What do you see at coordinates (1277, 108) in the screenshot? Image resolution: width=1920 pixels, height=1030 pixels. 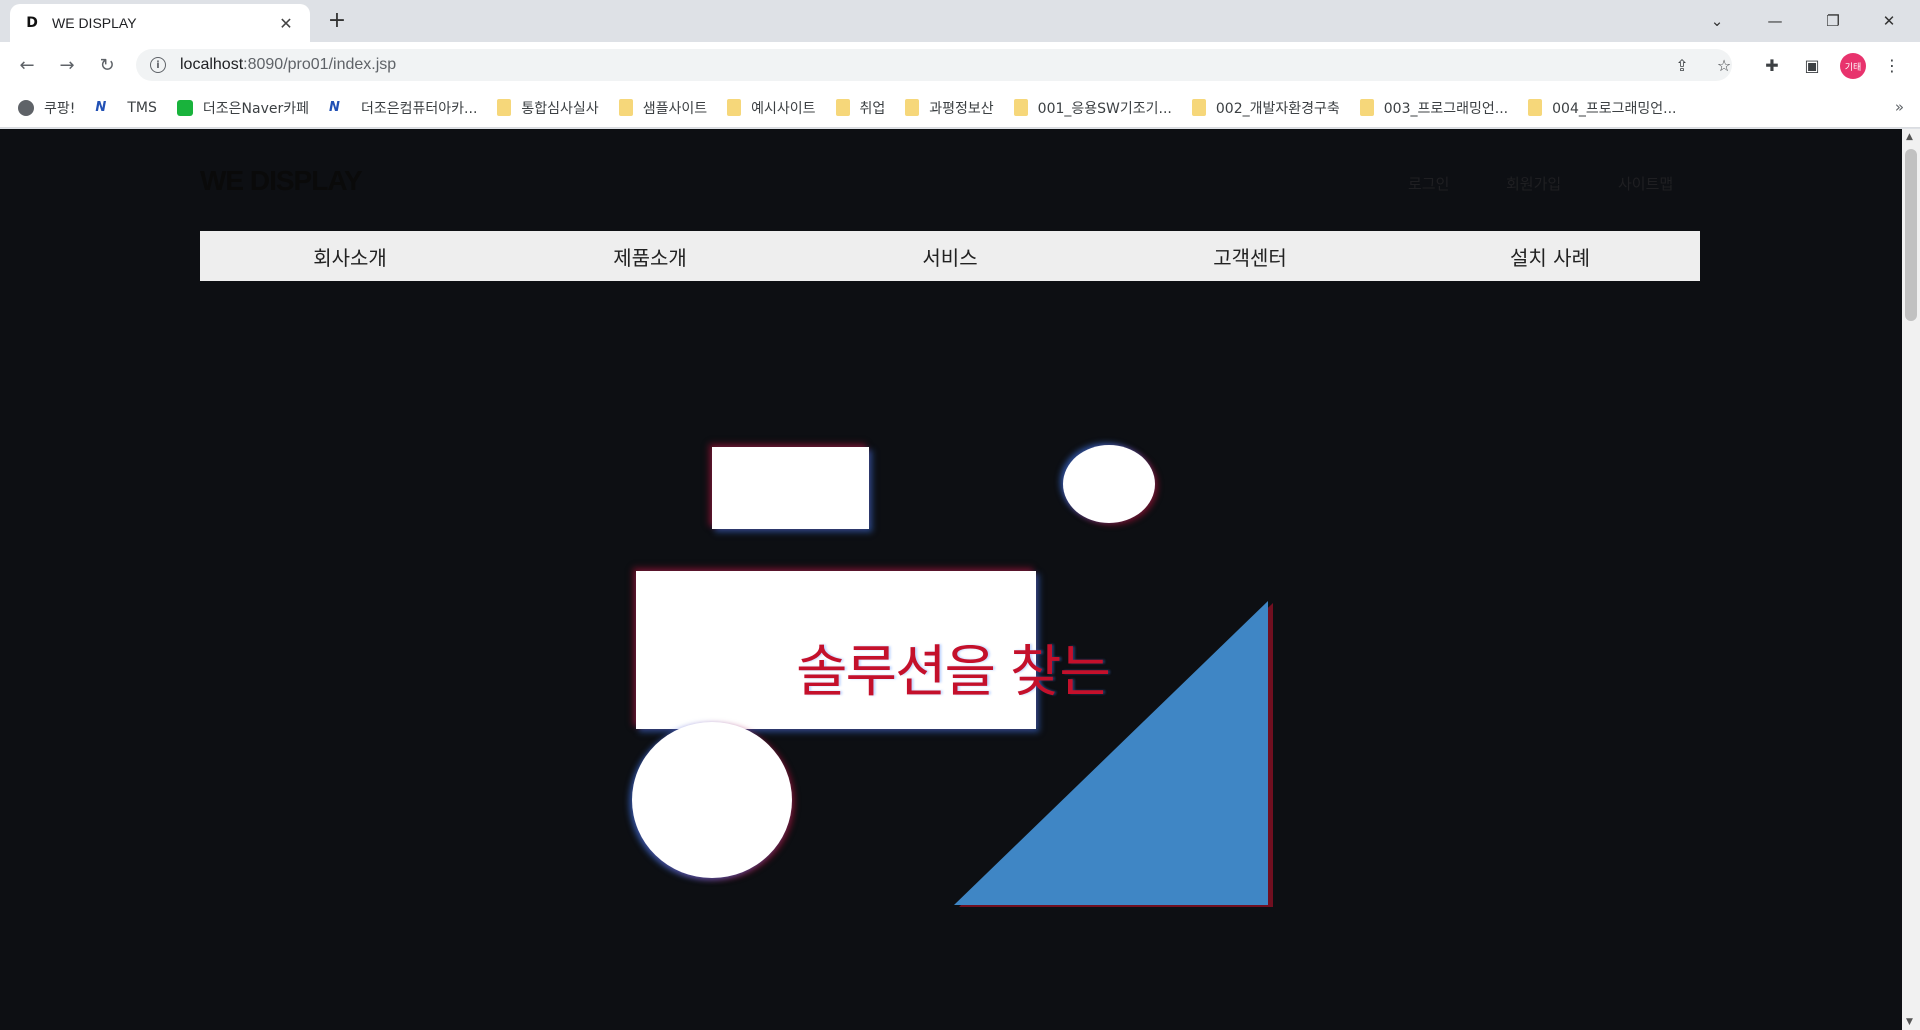 I see `bookmark-label: 002_개발자환경구축` at bounding box center [1277, 108].